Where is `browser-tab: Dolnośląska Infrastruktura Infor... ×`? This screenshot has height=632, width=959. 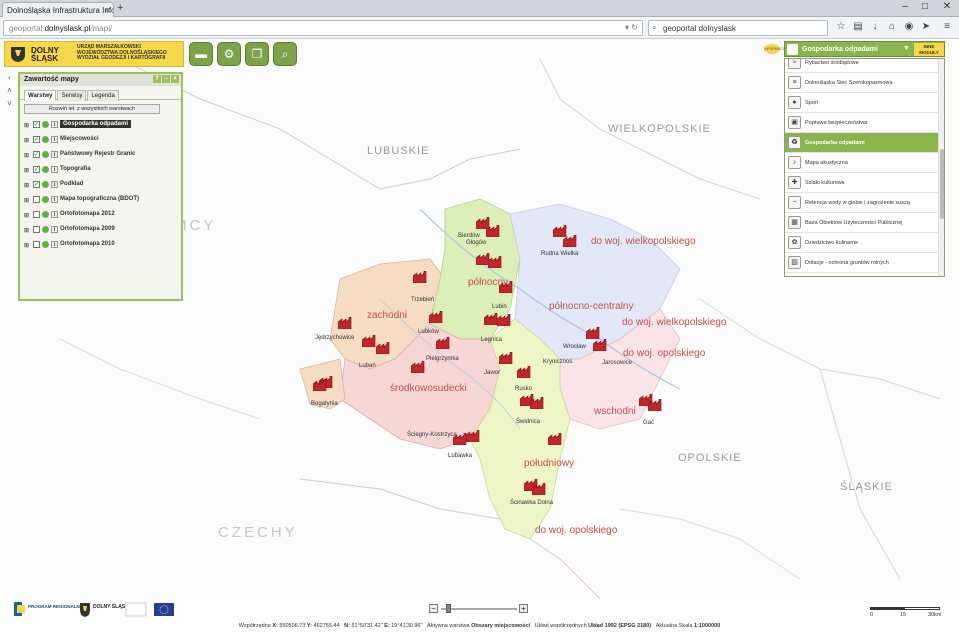
browser-tab: Dolnośląska Infrastruktura Infor... × is located at coordinates (58, 9).